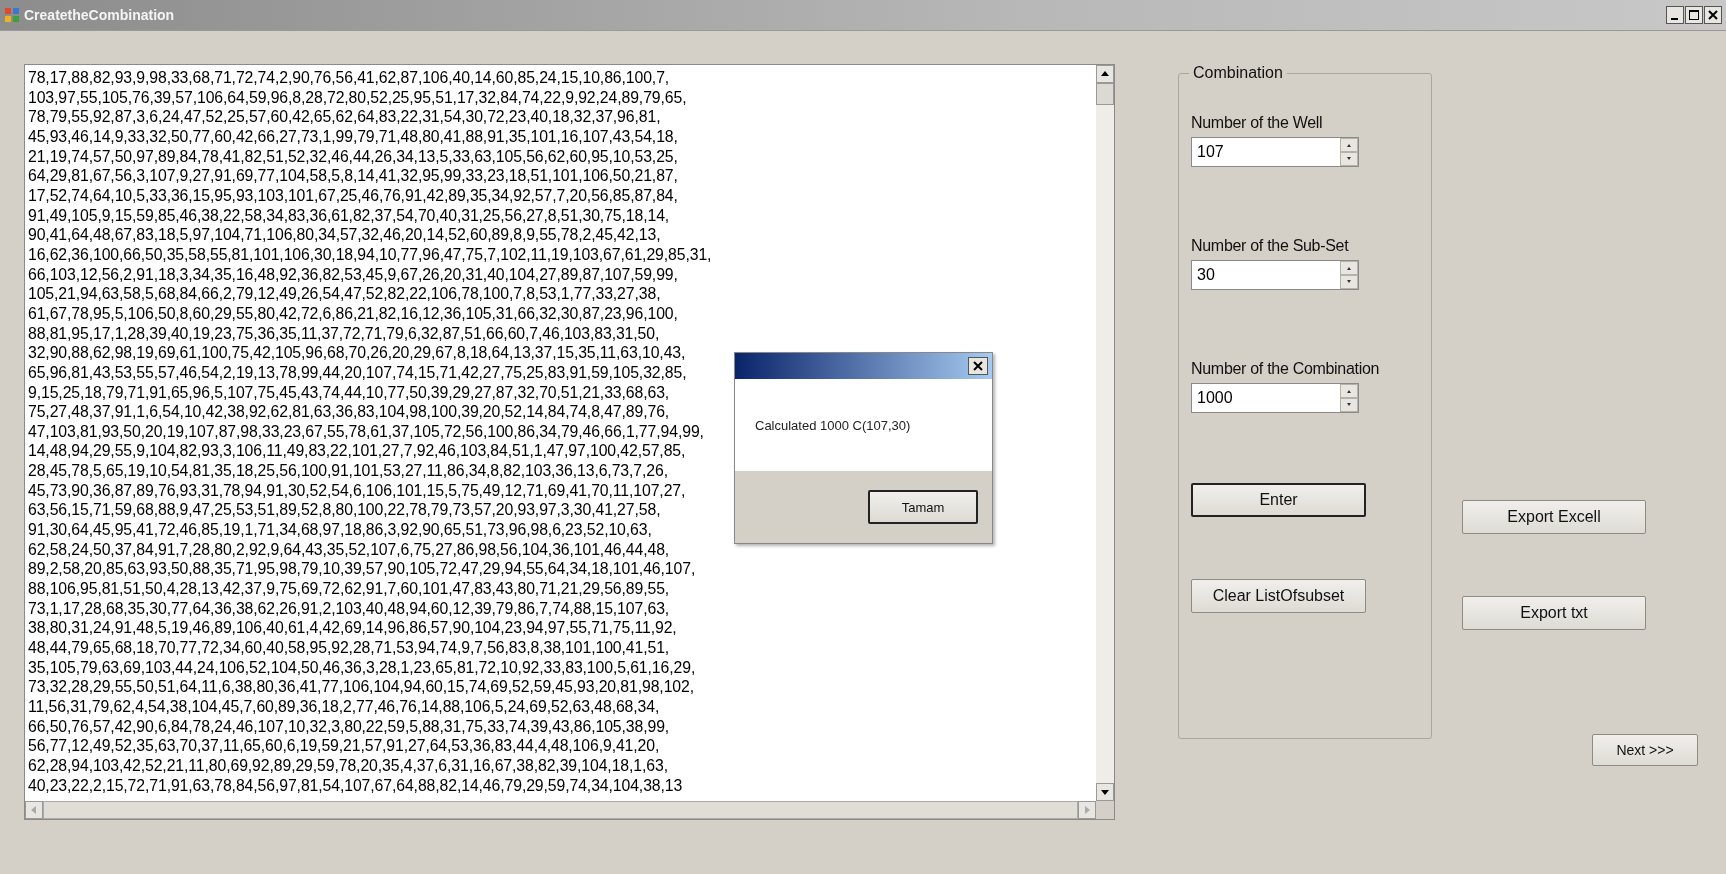 This screenshot has height=874, width=1726. Describe the element at coordinates (1554, 613) in the screenshot. I see `export-button: Export txt` at that location.